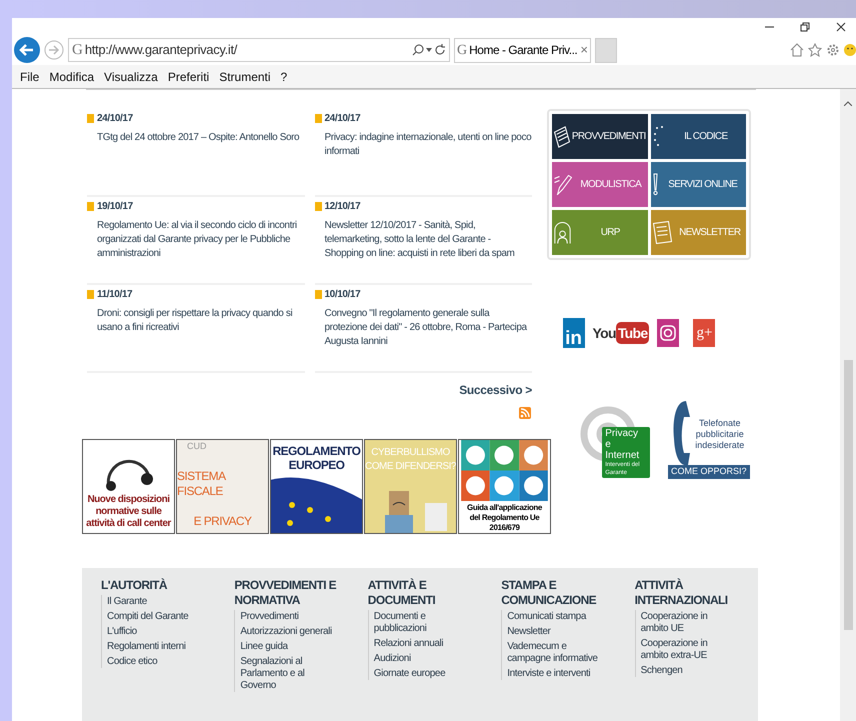 This screenshot has width=856, height=721. Describe the element at coordinates (841, 27) in the screenshot. I see `close-icon` at that location.